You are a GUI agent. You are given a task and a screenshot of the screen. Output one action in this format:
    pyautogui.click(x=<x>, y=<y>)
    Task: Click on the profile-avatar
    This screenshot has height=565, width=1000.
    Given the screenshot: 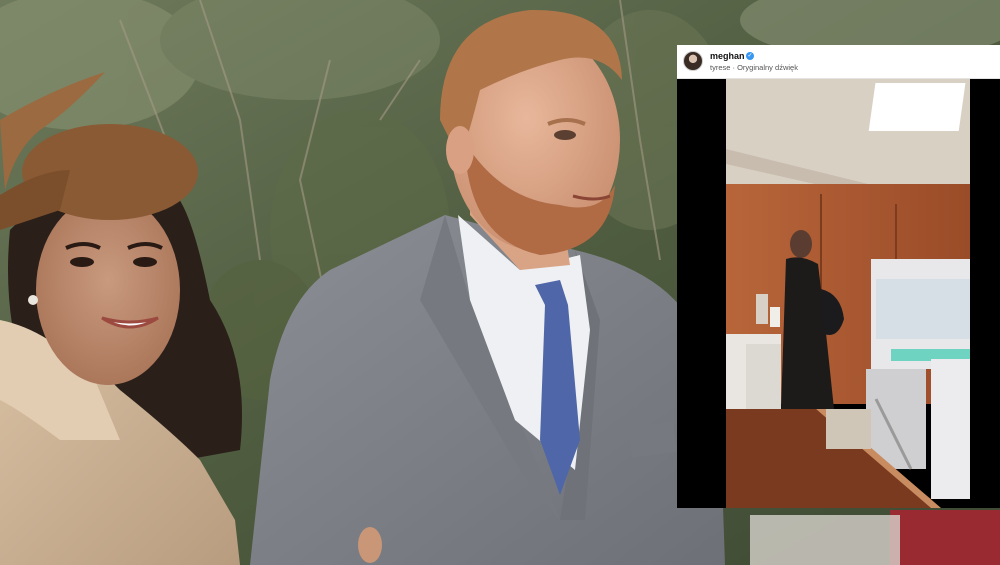 What is the action you would take?
    pyautogui.click(x=693, y=61)
    